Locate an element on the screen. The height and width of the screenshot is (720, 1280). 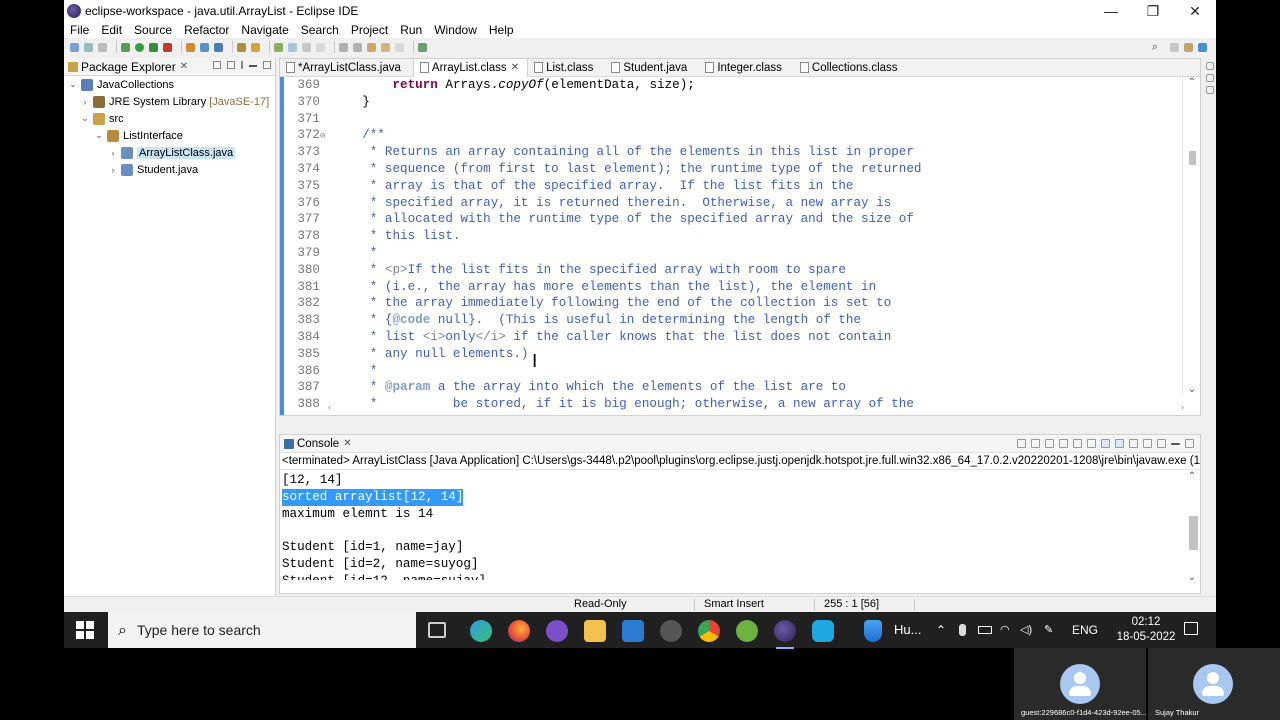
task-list-icon is located at coordinates (1210, 78).